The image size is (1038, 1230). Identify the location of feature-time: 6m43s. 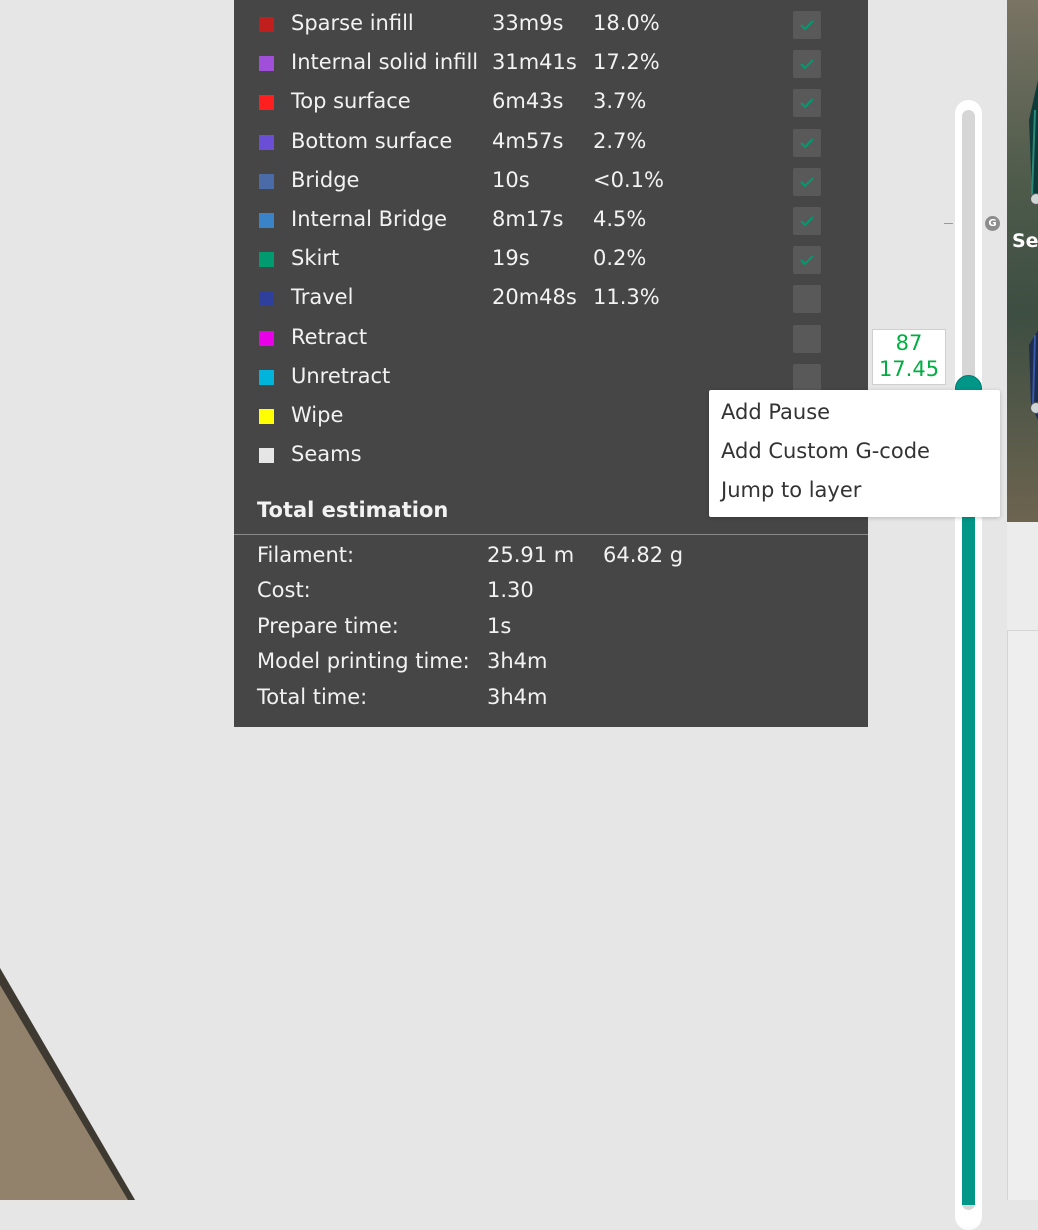
(528, 101).